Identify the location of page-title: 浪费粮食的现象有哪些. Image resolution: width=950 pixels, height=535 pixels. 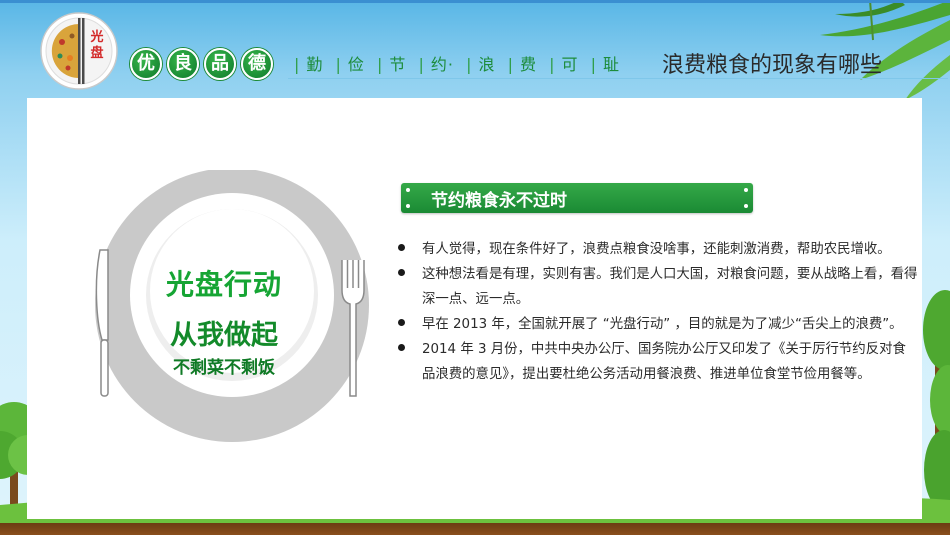
(772, 65).